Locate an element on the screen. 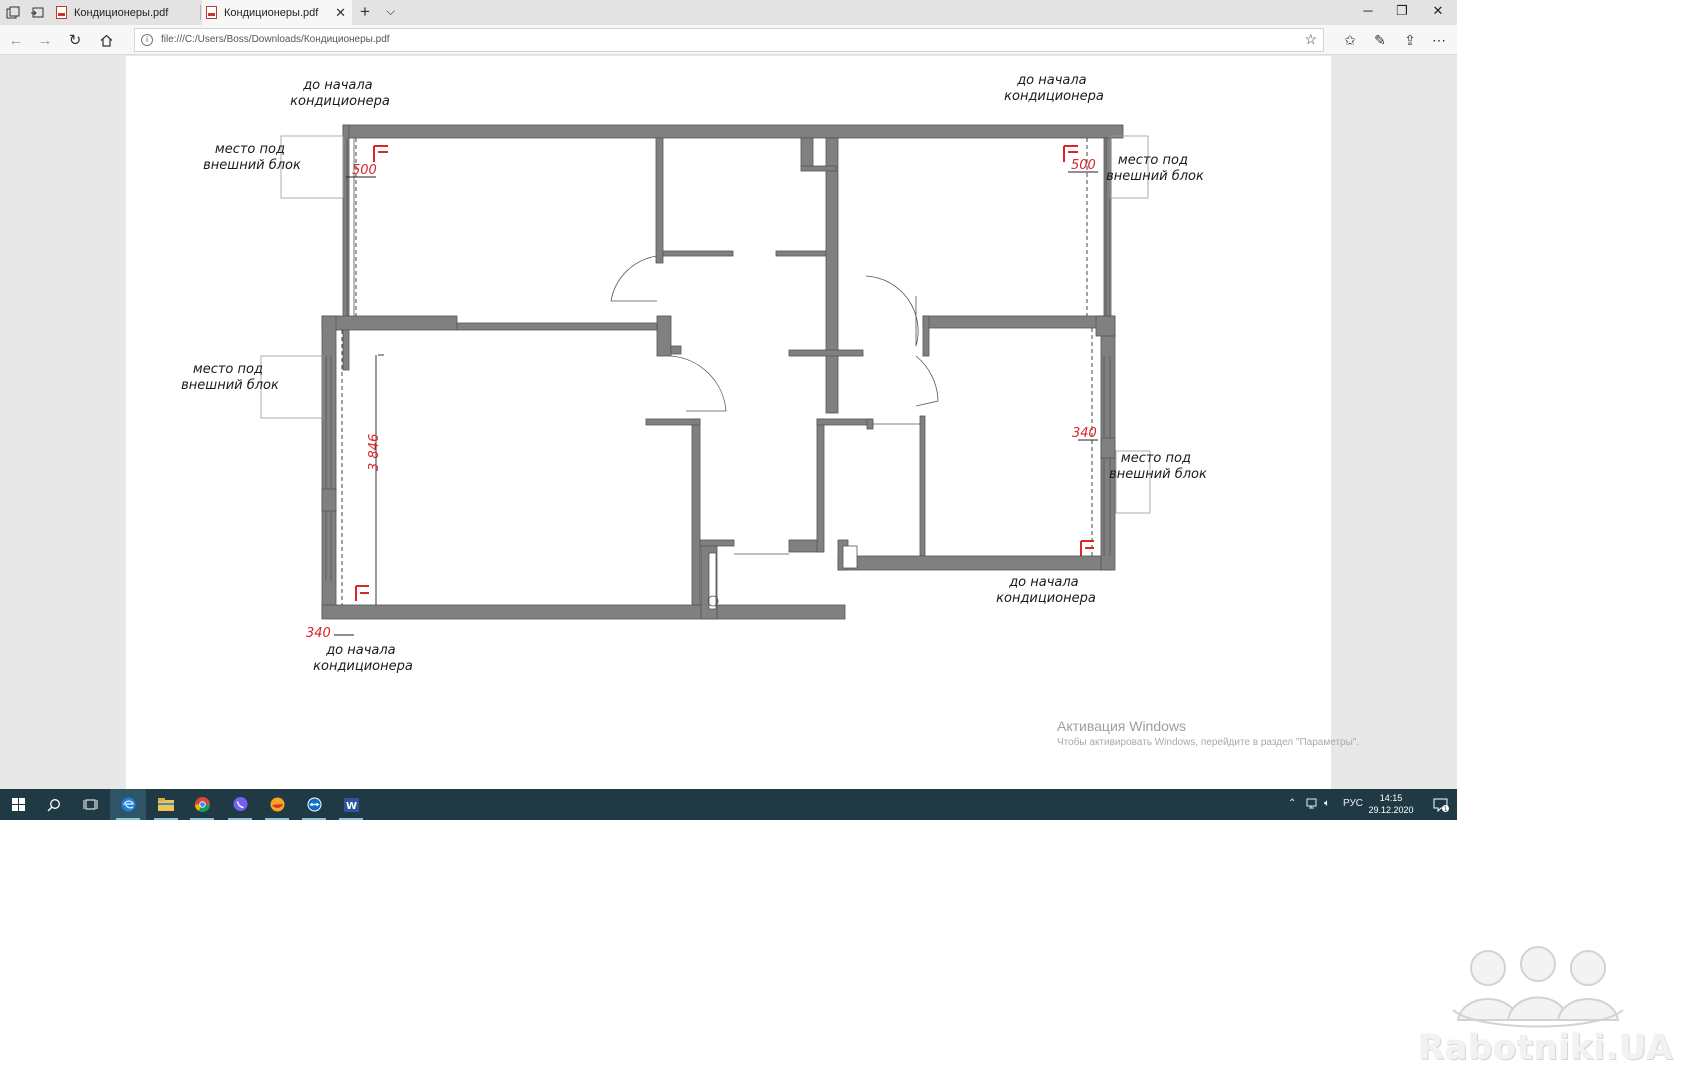  favorite-star-icon: ☆ is located at coordinates (1310, 39).